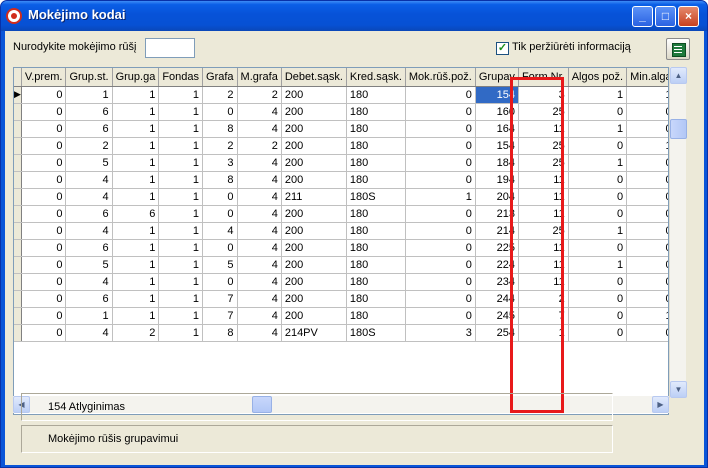 The width and height of the screenshot is (708, 468). What do you see at coordinates (220, 299) in the screenshot?
I see `table-cell: 7` at bounding box center [220, 299].